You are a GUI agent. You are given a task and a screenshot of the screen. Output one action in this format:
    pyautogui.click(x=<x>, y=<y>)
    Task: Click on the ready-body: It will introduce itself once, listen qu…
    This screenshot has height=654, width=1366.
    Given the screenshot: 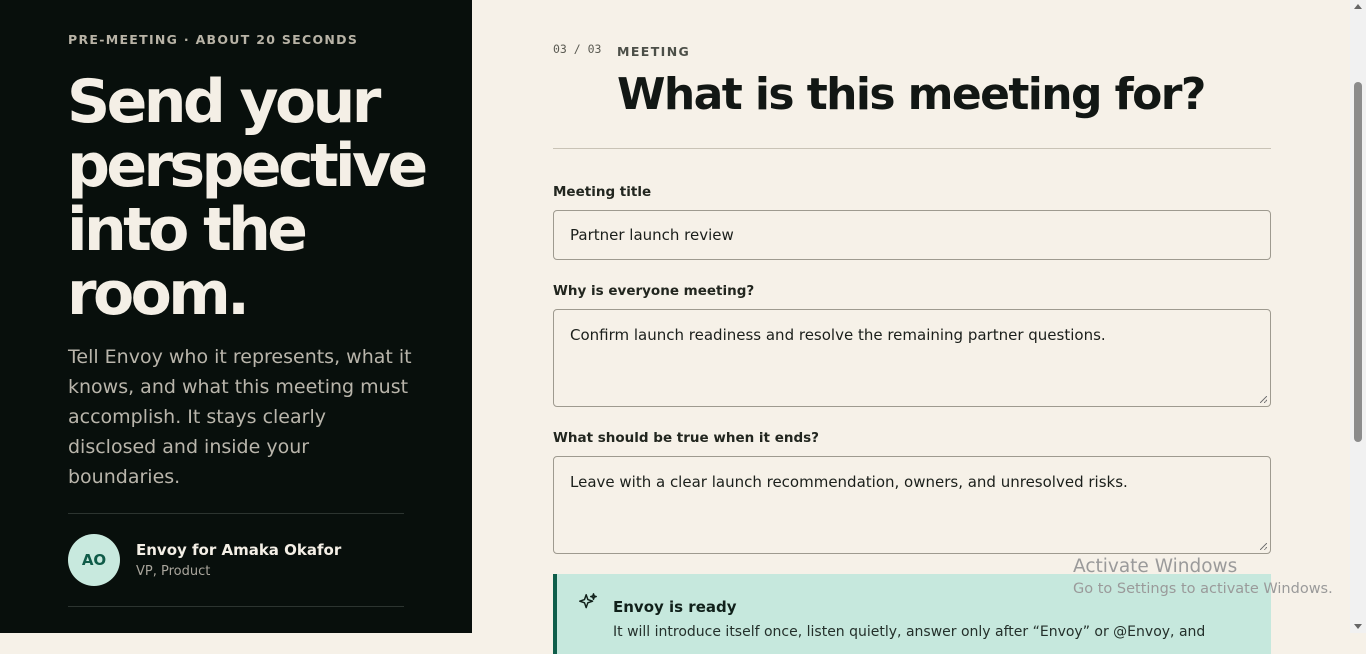 What is the action you would take?
    pyautogui.click(x=909, y=632)
    